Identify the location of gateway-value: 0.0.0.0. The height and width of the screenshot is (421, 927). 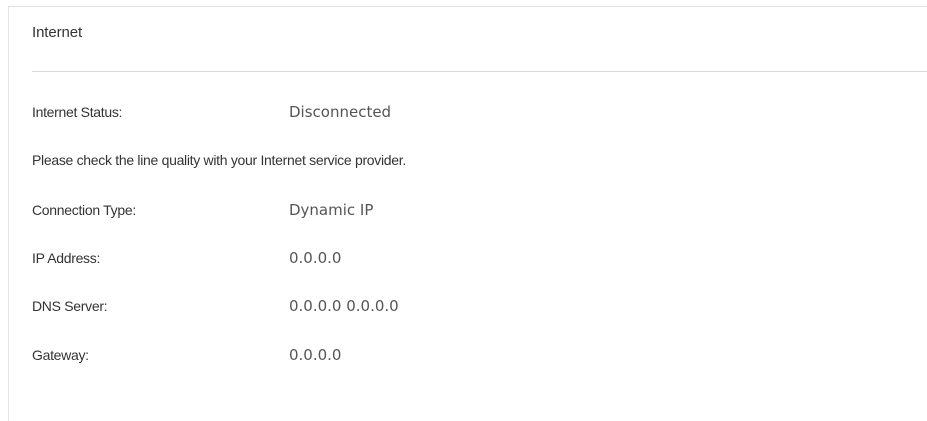
(315, 355).